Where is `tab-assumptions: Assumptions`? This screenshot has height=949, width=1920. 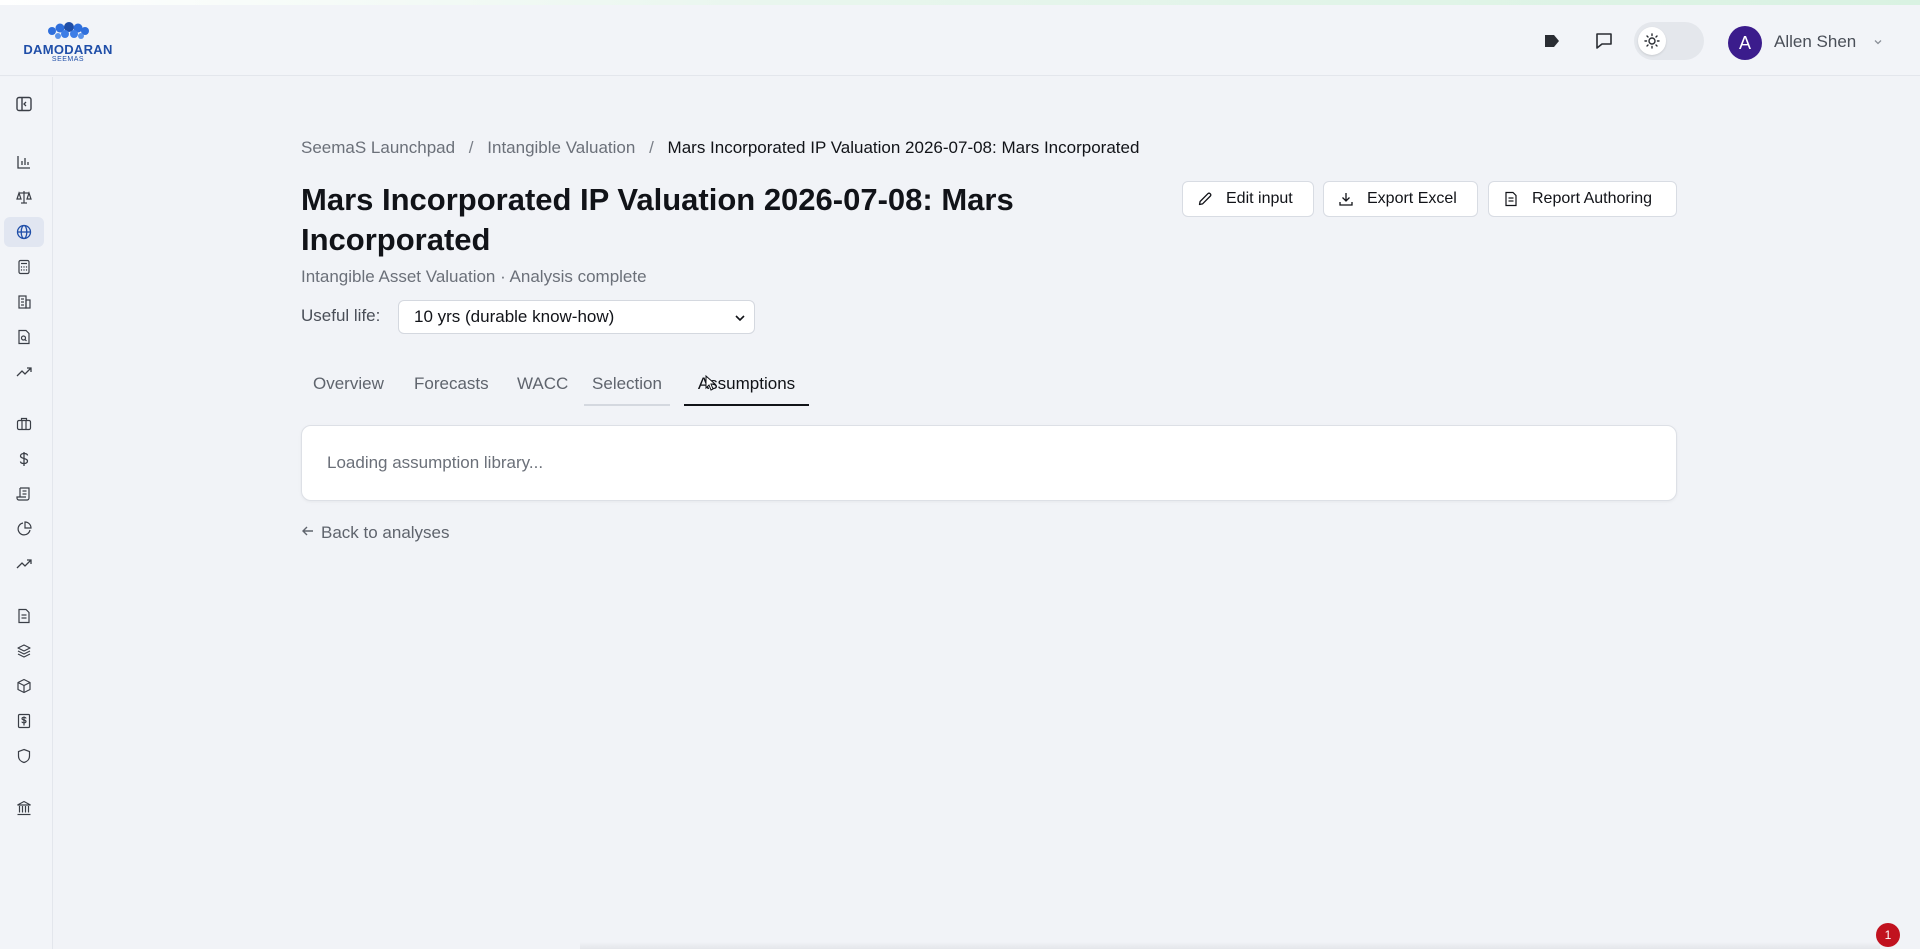 tab-assumptions: Assumptions is located at coordinates (746, 388).